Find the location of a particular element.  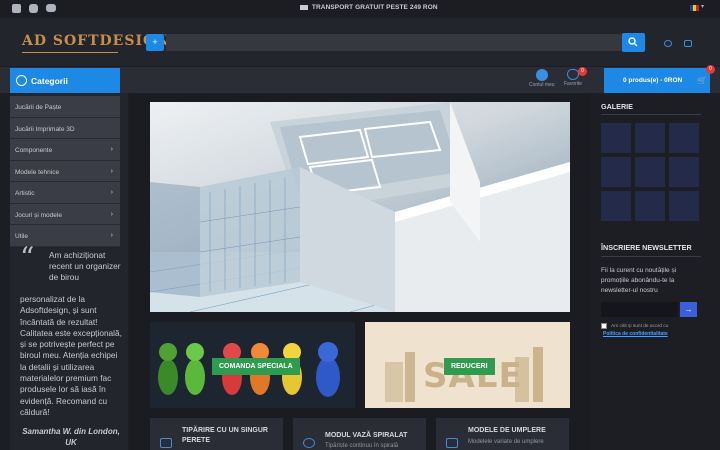

search-category-button: + is located at coordinates (155, 42).